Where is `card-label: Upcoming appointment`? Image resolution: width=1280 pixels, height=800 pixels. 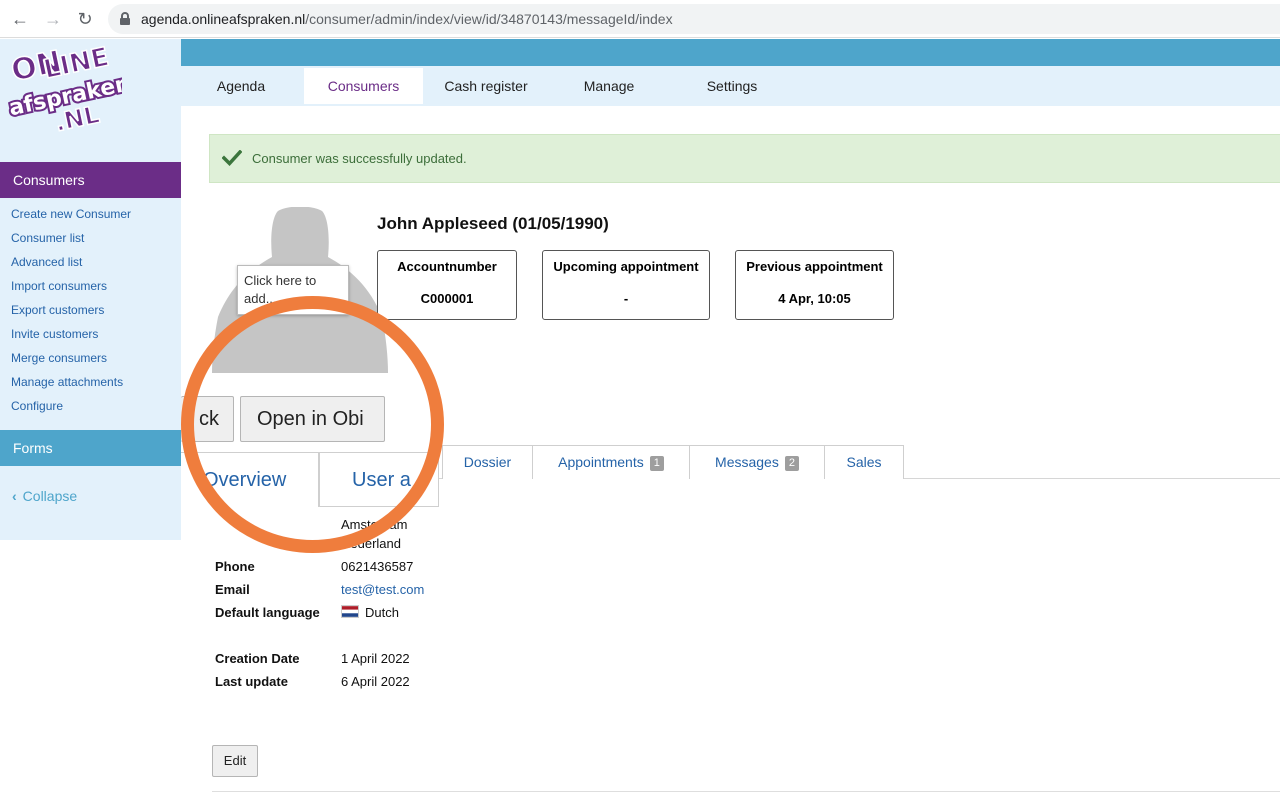 card-label: Upcoming appointment is located at coordinates (626, 266).